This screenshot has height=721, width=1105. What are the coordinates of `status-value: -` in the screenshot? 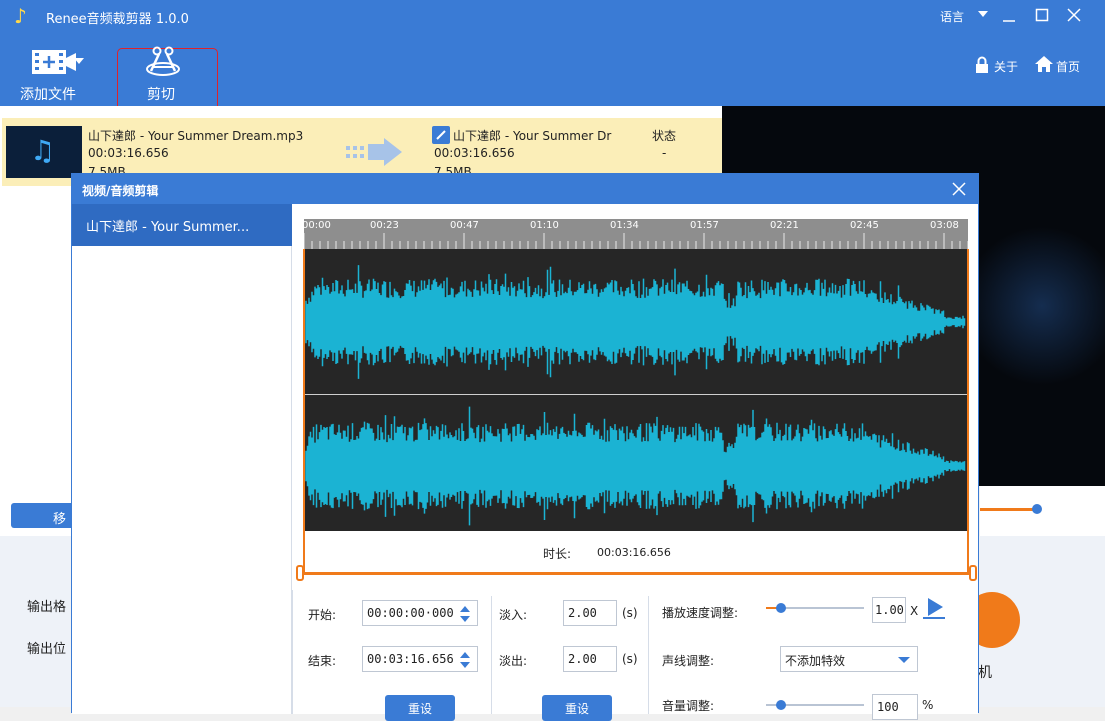 It's located at (664, 153).